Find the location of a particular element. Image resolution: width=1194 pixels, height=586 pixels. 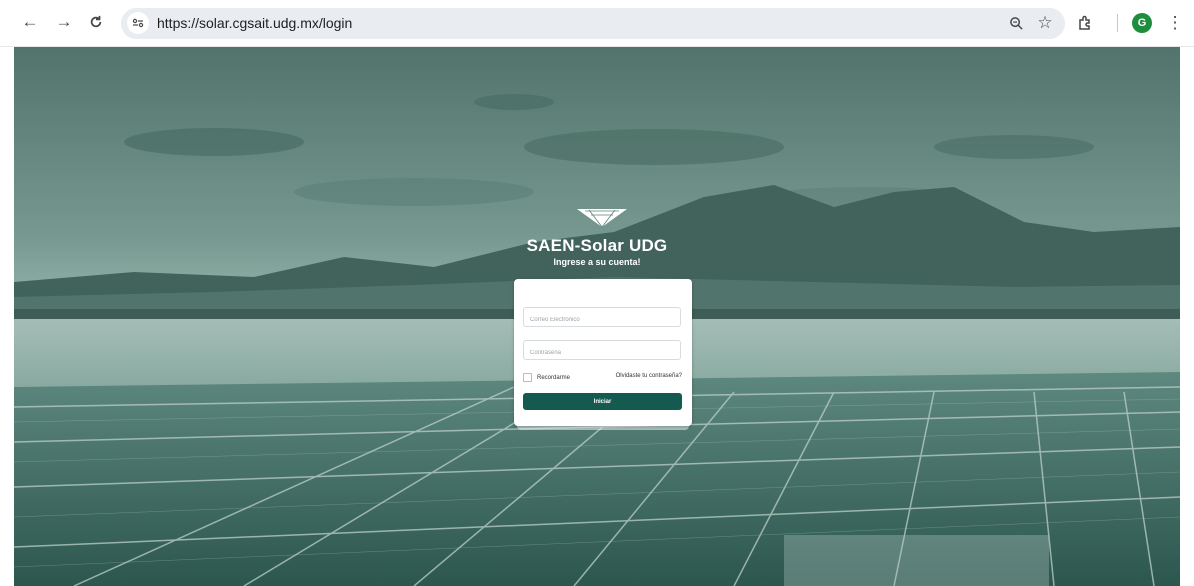

password-field is located at coordinates (602, 351).